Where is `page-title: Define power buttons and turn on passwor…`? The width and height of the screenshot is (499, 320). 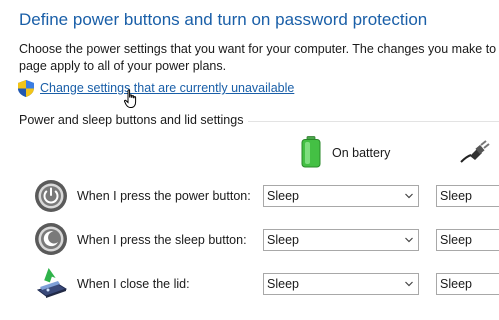
page-title: Define power buttons and turn on passwor… is located at coordinates (223, 19).